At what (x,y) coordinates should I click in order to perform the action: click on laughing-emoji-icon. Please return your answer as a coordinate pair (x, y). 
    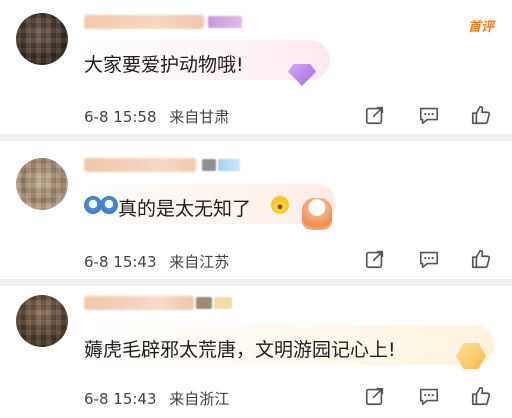
    Looking at the image, I should click on (280, 205).